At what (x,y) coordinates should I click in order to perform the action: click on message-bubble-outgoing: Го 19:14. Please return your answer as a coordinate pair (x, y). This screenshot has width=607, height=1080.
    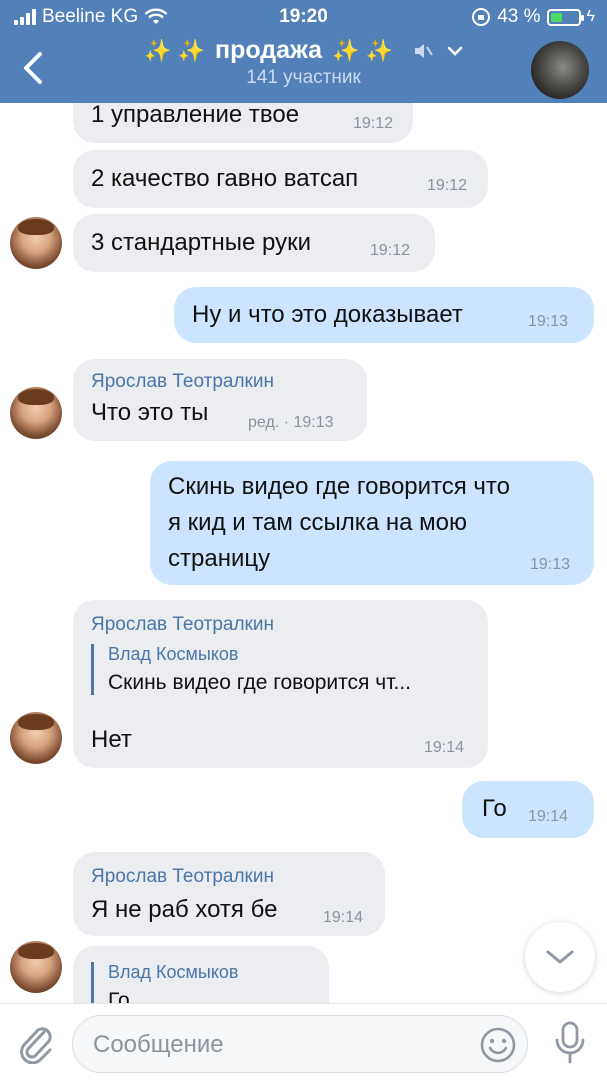
    Looking at the image, I should click on (528, 809).